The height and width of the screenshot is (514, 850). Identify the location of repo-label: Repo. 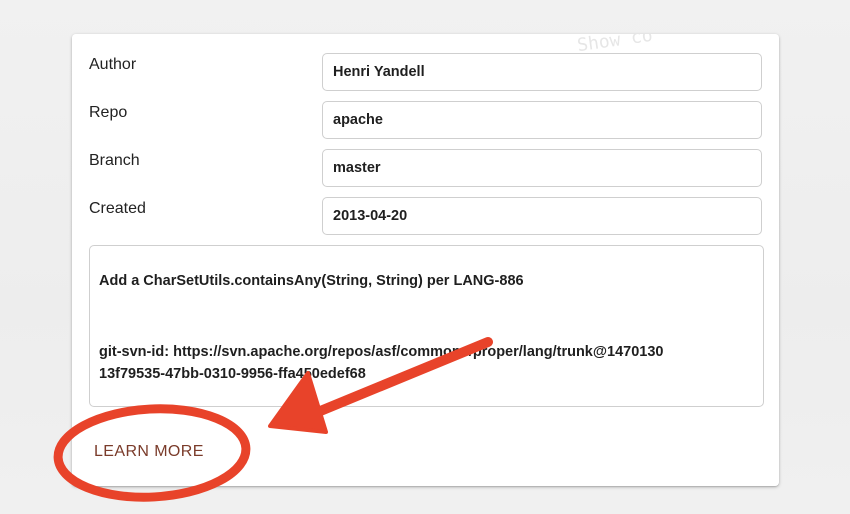
(108, 112).